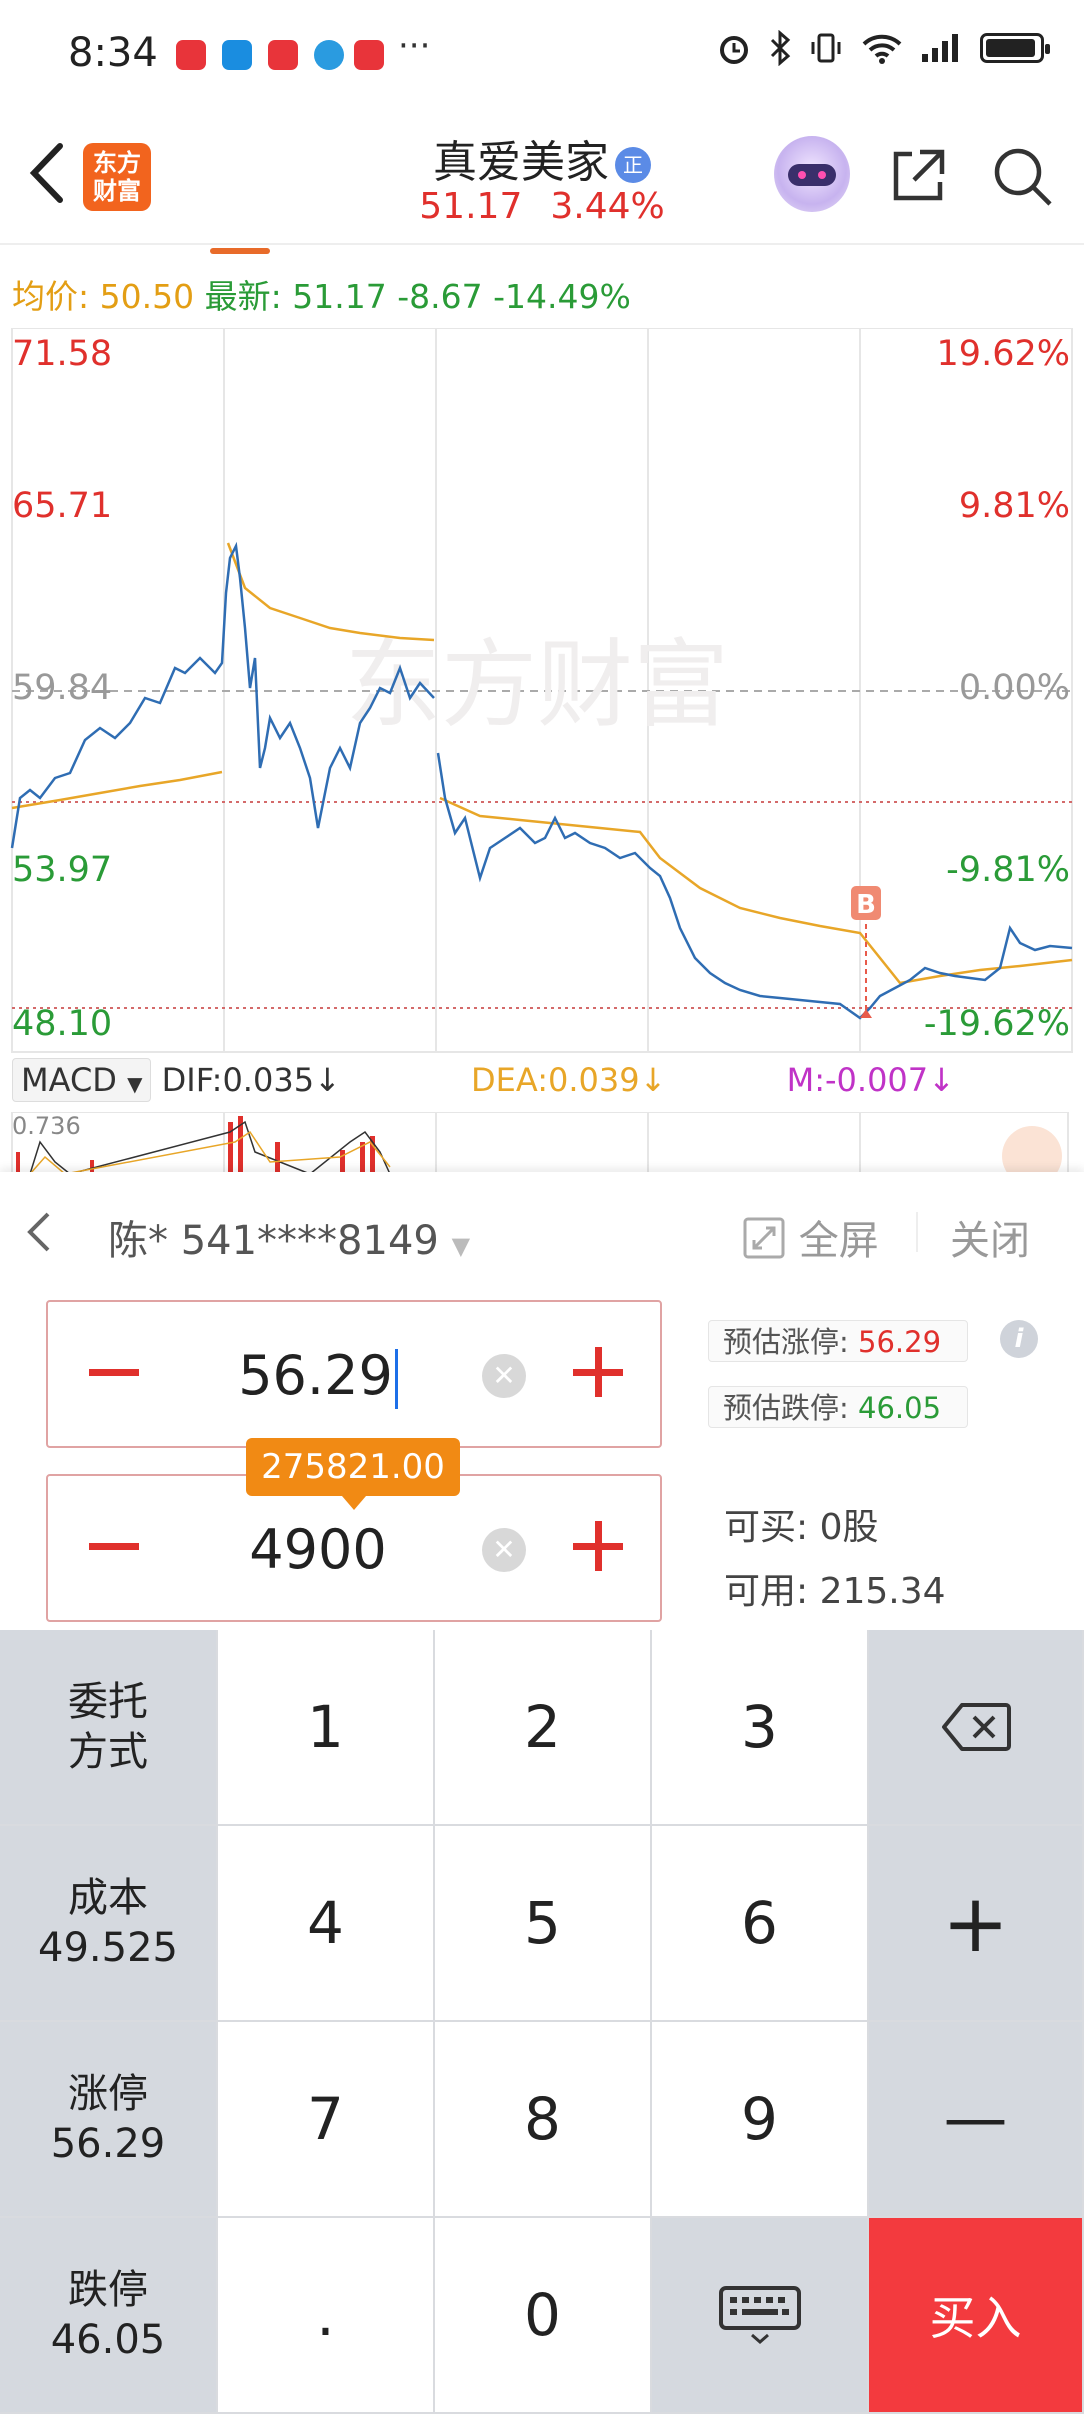 The image size is (1084, 2414). What do you see at coordinates (471, 206) in the screenshot?
I see `stock-price: 51.17` at bounding box center [471, 206].